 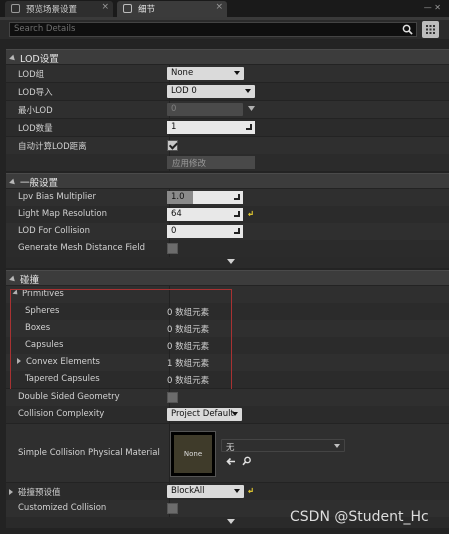 I want to click on physical-material-dropdown: 无, so click(x=283, y=446).